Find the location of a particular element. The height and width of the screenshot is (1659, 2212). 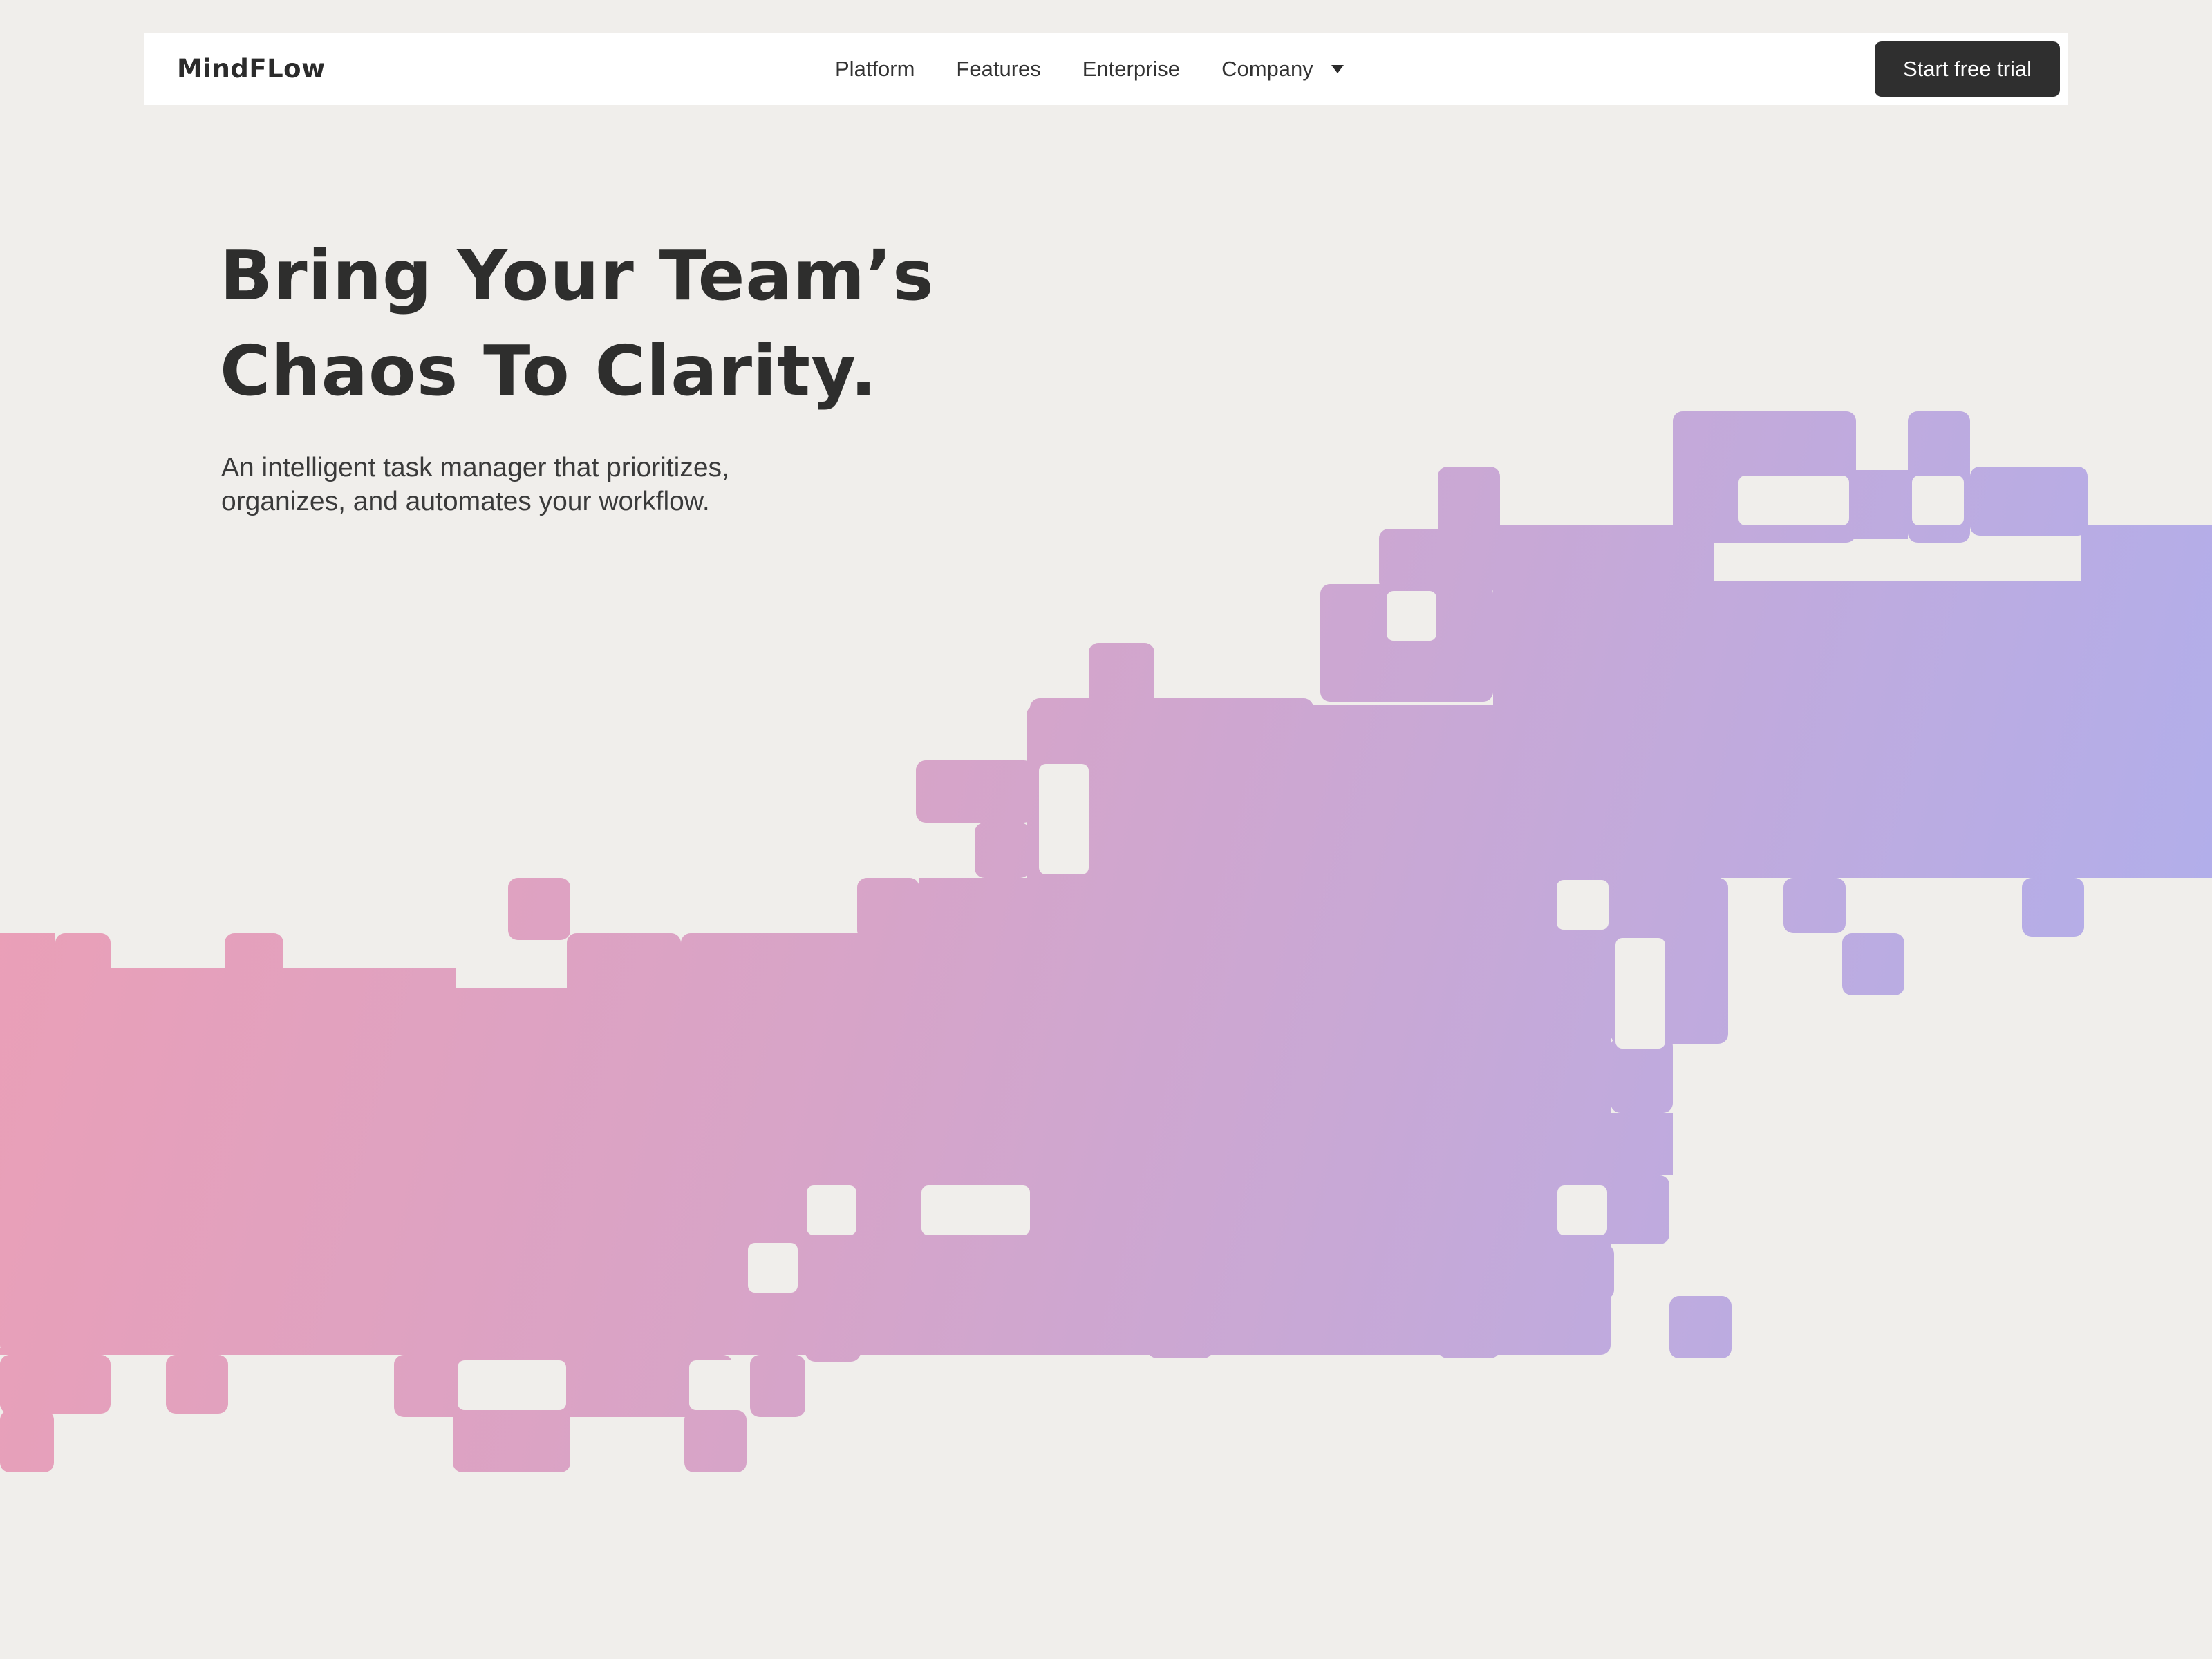

primary-nav: Platform Features Enterprise Company is located at coordinates (1089, 69).